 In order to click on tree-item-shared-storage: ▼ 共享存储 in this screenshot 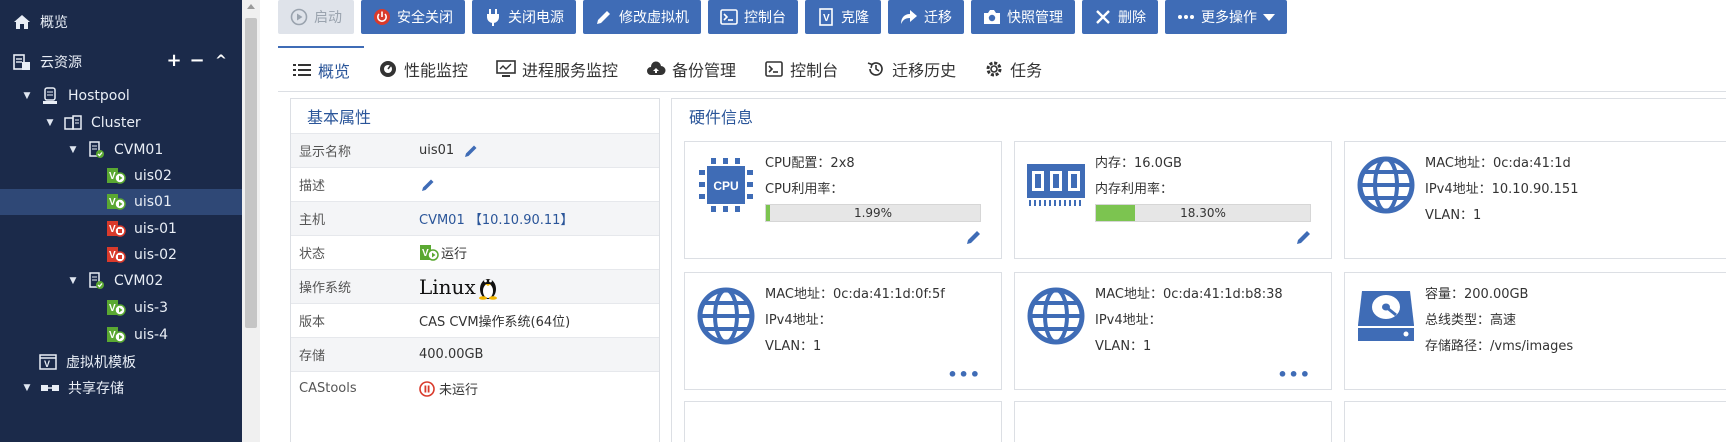, I will do `click(121, 388)`.